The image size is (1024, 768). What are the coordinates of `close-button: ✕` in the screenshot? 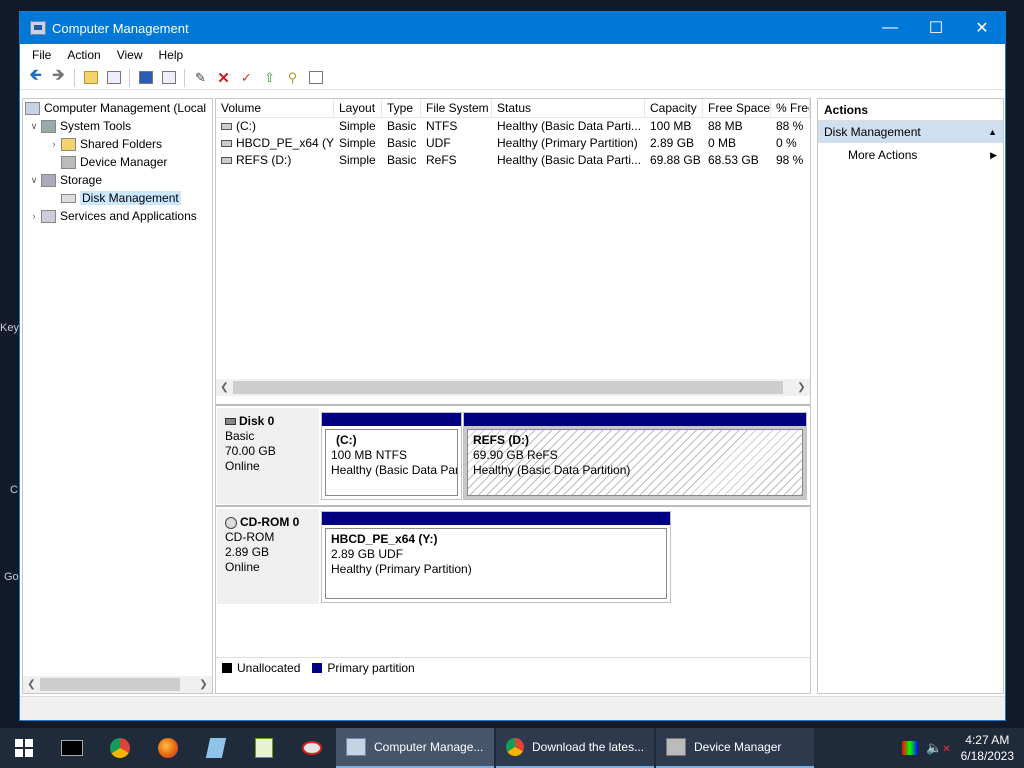 It's located at (982, 28).